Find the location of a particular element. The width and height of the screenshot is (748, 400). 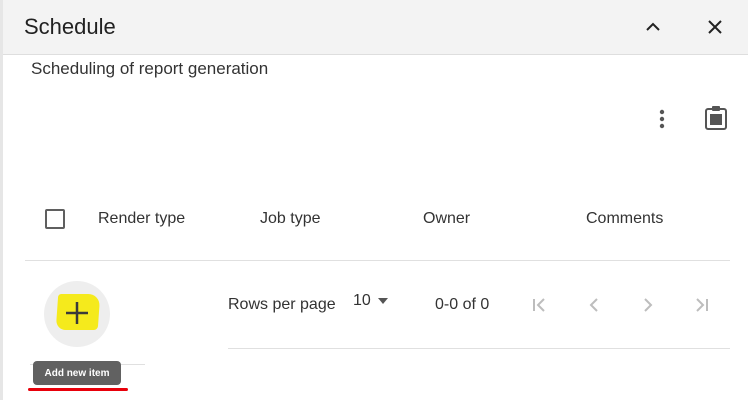

table-header-divider is located at coordinates (377, 260).